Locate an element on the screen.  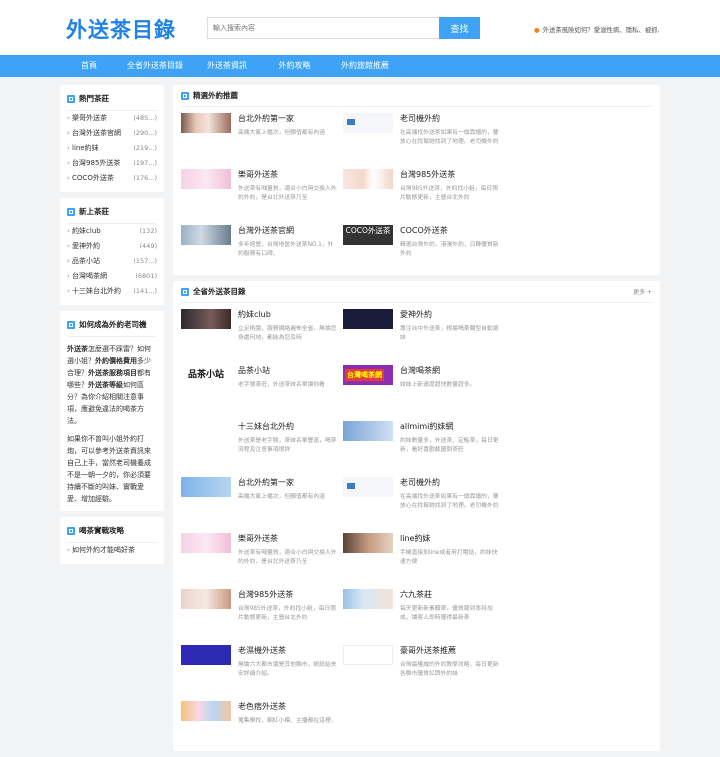
site-logo: 外送茶目錄 is located at coordinates (121, 29).